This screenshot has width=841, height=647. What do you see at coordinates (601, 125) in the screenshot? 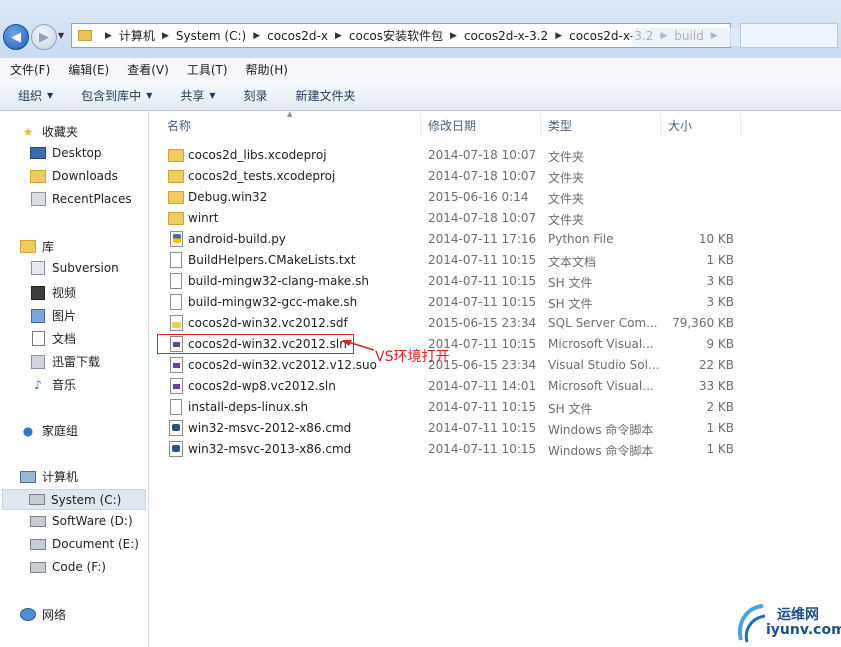
I see `column-header-type: 类型` at bounding box center [601, 125].